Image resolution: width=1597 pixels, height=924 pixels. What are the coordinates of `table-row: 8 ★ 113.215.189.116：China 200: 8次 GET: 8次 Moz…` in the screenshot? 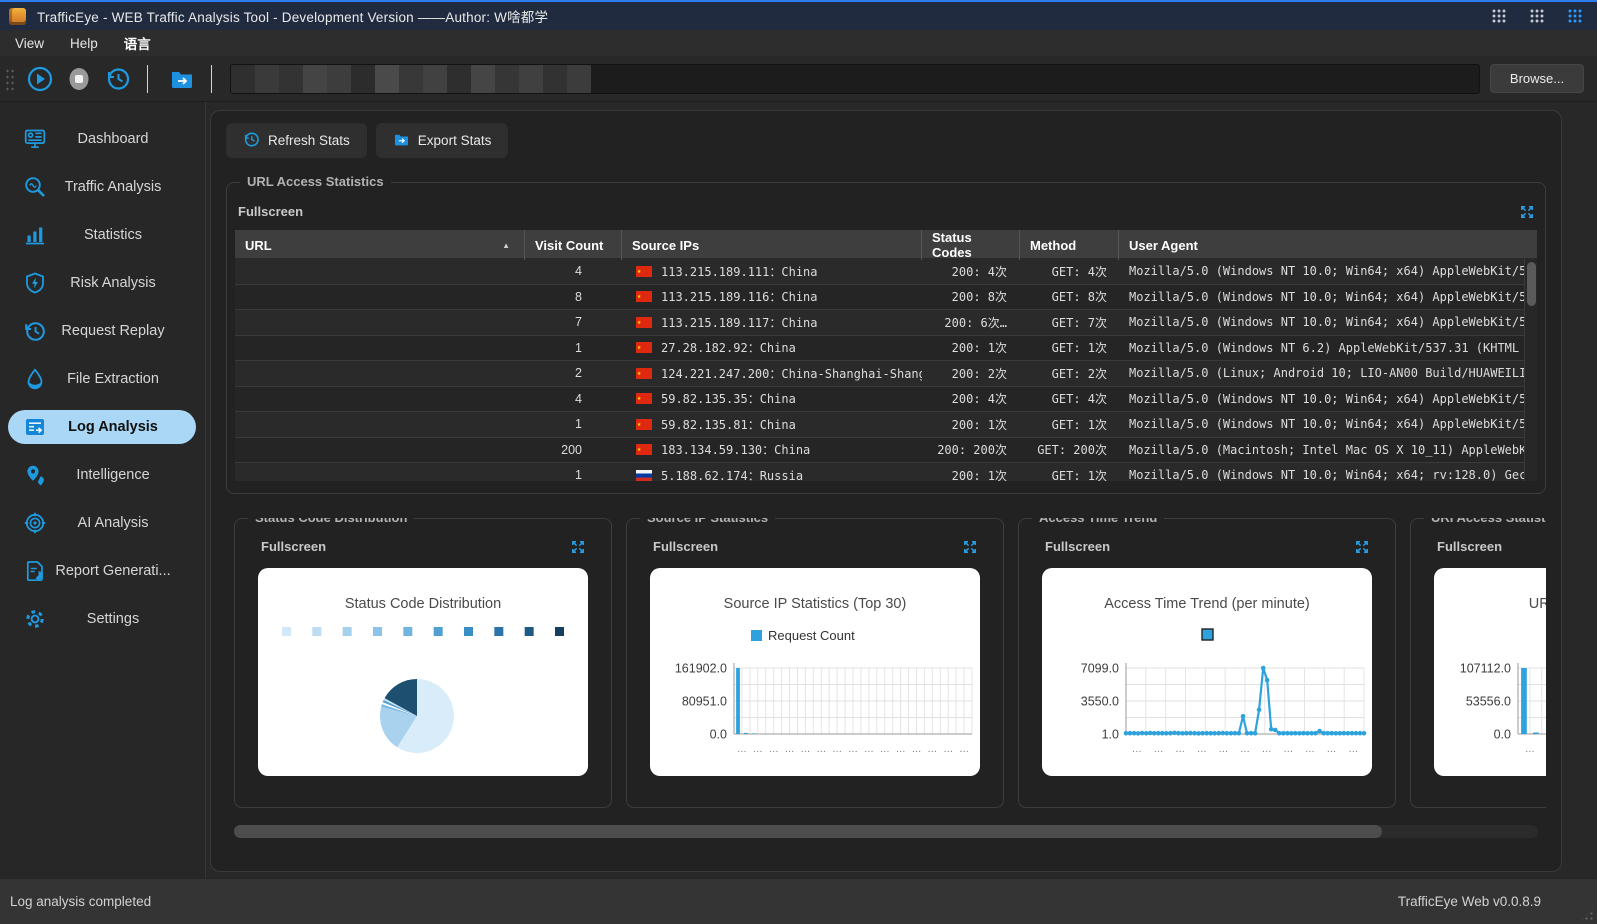 It's located at (886, 297).